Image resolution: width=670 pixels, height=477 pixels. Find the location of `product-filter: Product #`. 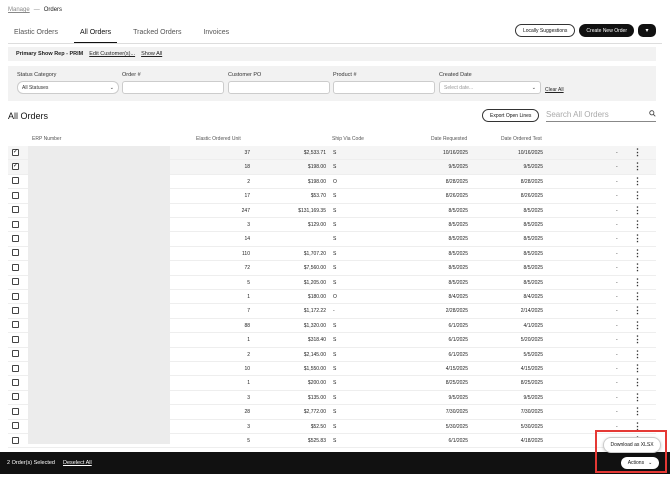

product-filter: Product # is located at coordinates (384, 83).